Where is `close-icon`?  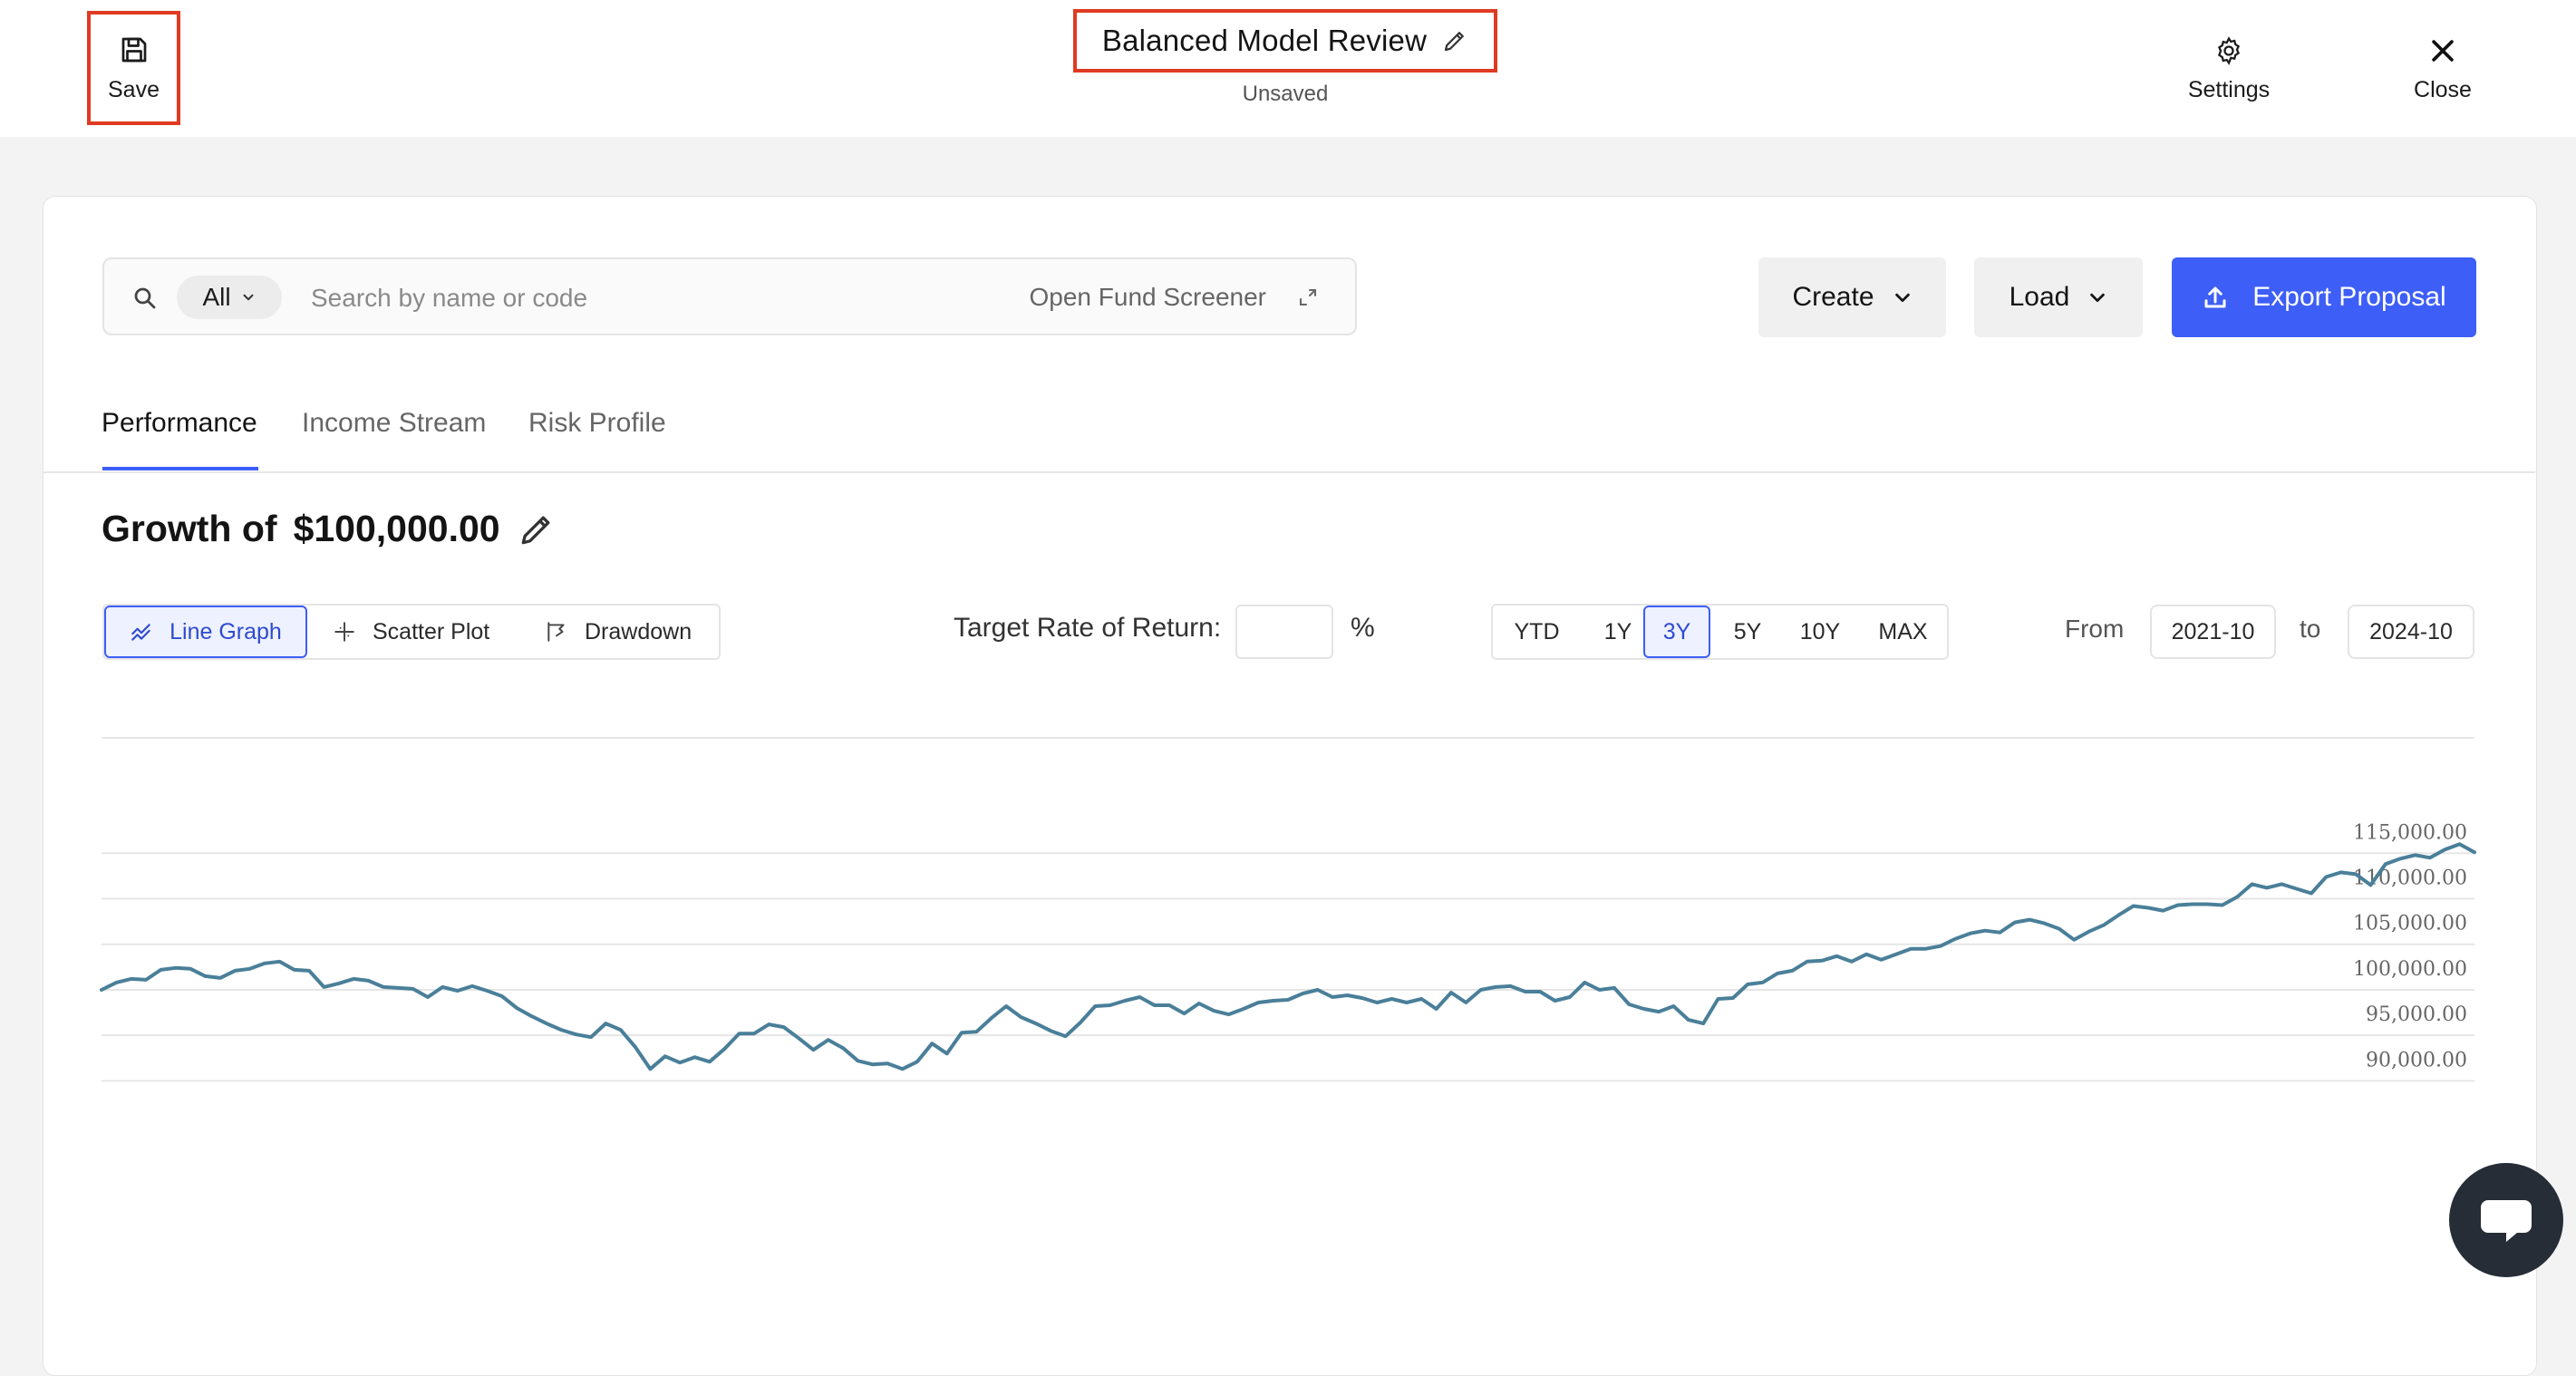
close-icon is located at coordinates (2442, 50).